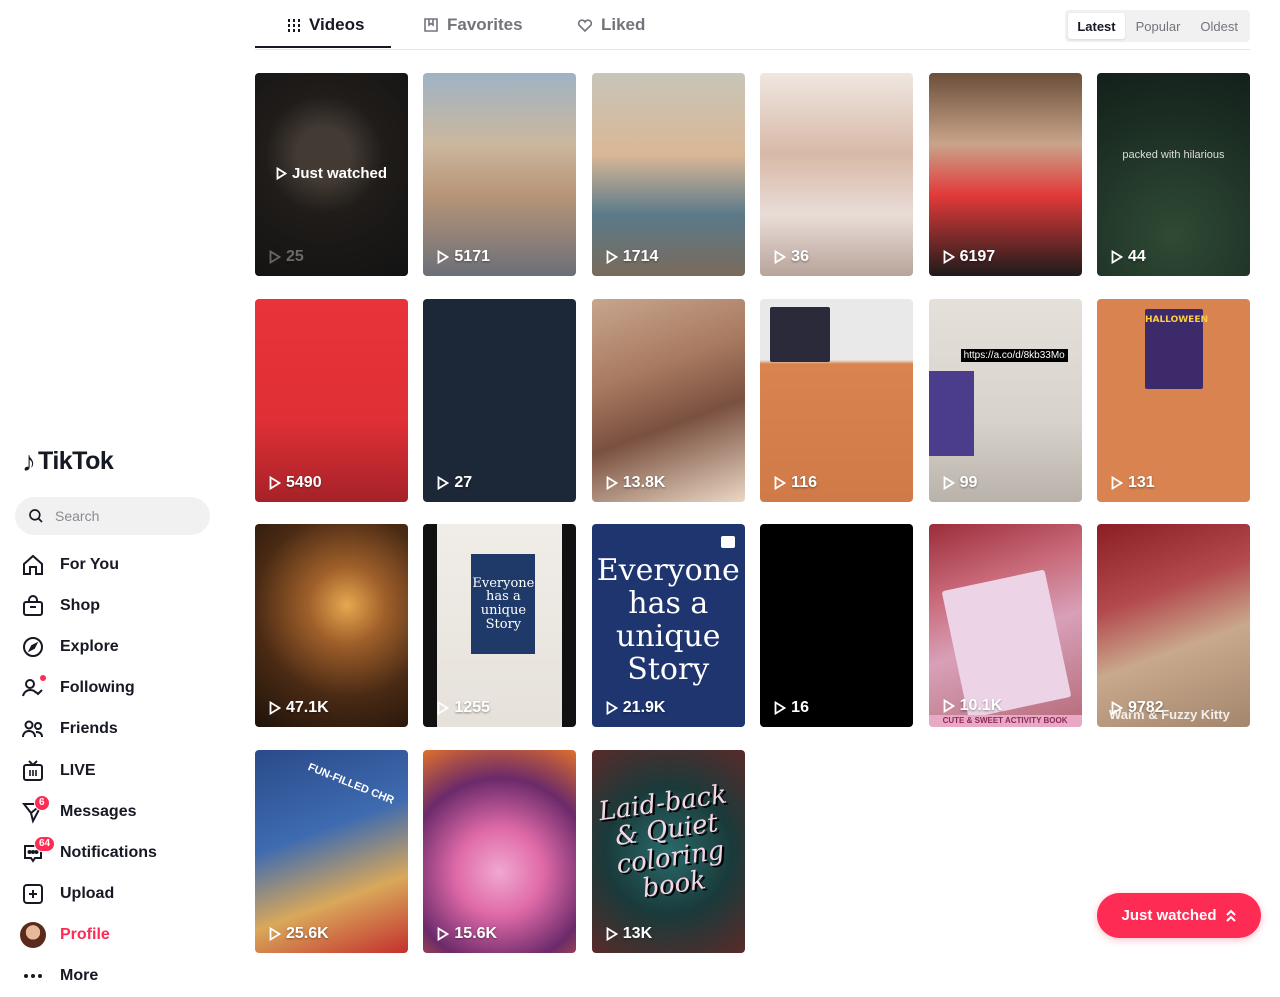 Image resolution: width=1280 pixels, height=997 pixels. What do you see at coordinates (467, 934) in the screenshot?
I see `view-count: 15.6K` at bounding box center [467, 934].